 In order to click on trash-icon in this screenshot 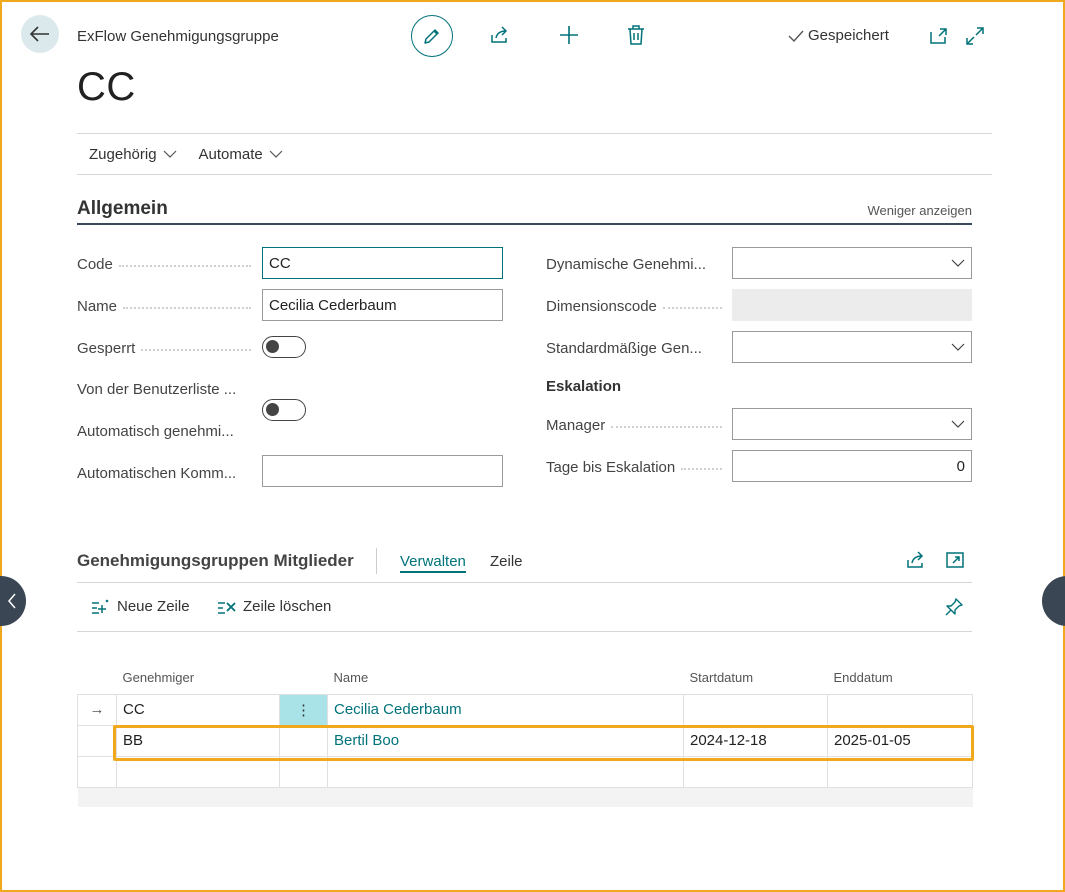, I will do `click(636, 35)`.